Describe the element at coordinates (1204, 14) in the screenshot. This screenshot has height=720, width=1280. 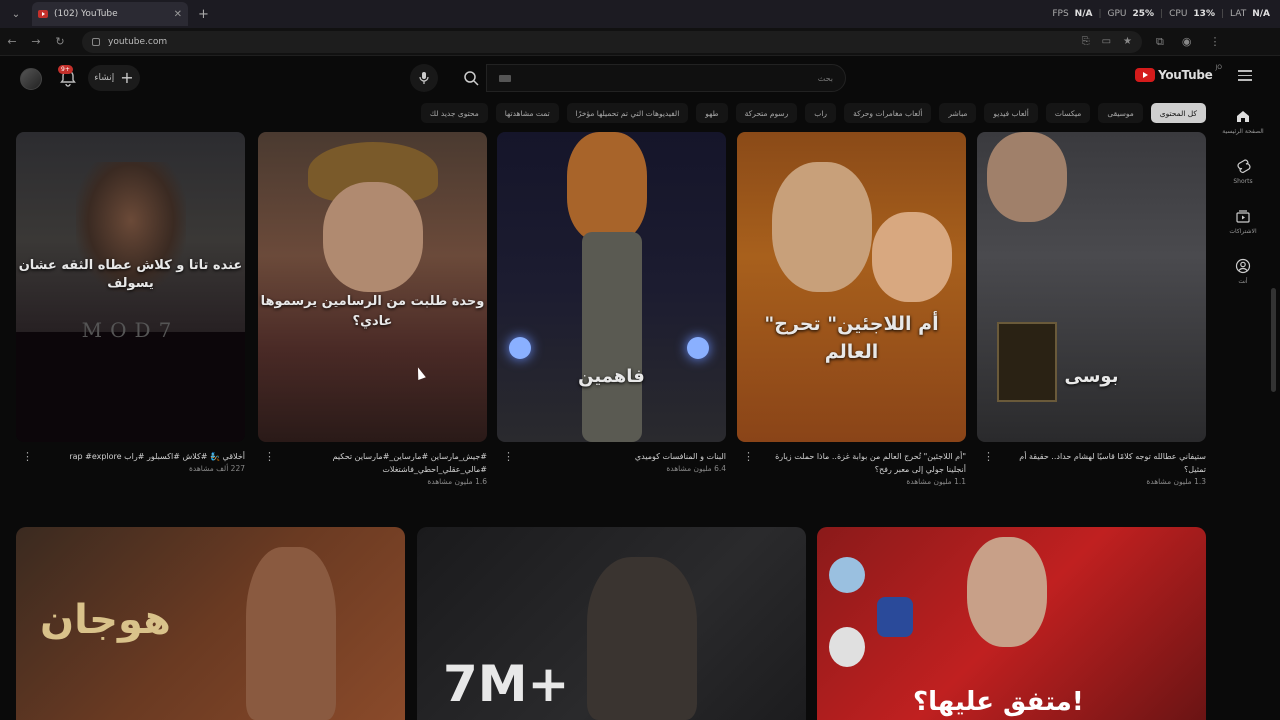
I see `cpu-value: 13%` at that location.